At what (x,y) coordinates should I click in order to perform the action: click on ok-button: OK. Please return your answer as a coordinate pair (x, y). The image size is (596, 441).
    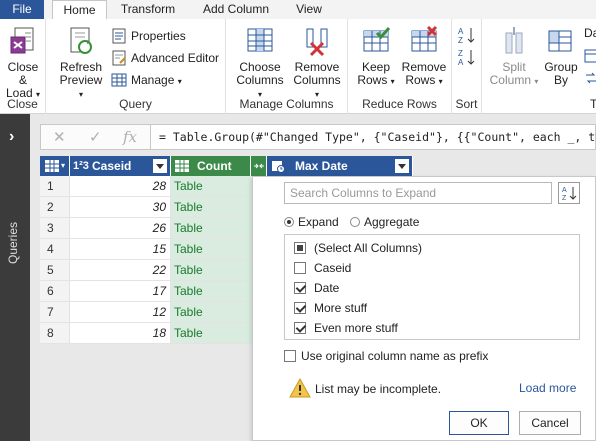
    Looking at the image, I should click on (479, 423).